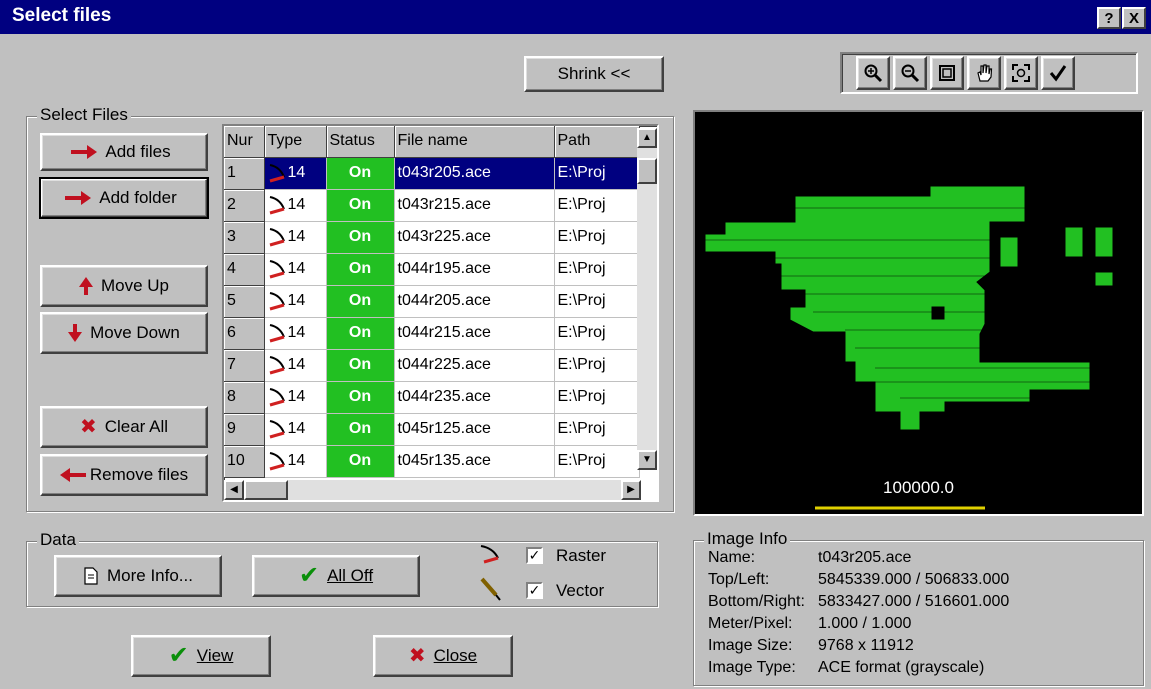 This screenshot has width=1151, height=689. I want to click on scroll-down-button: ▼, so click(647, 460).